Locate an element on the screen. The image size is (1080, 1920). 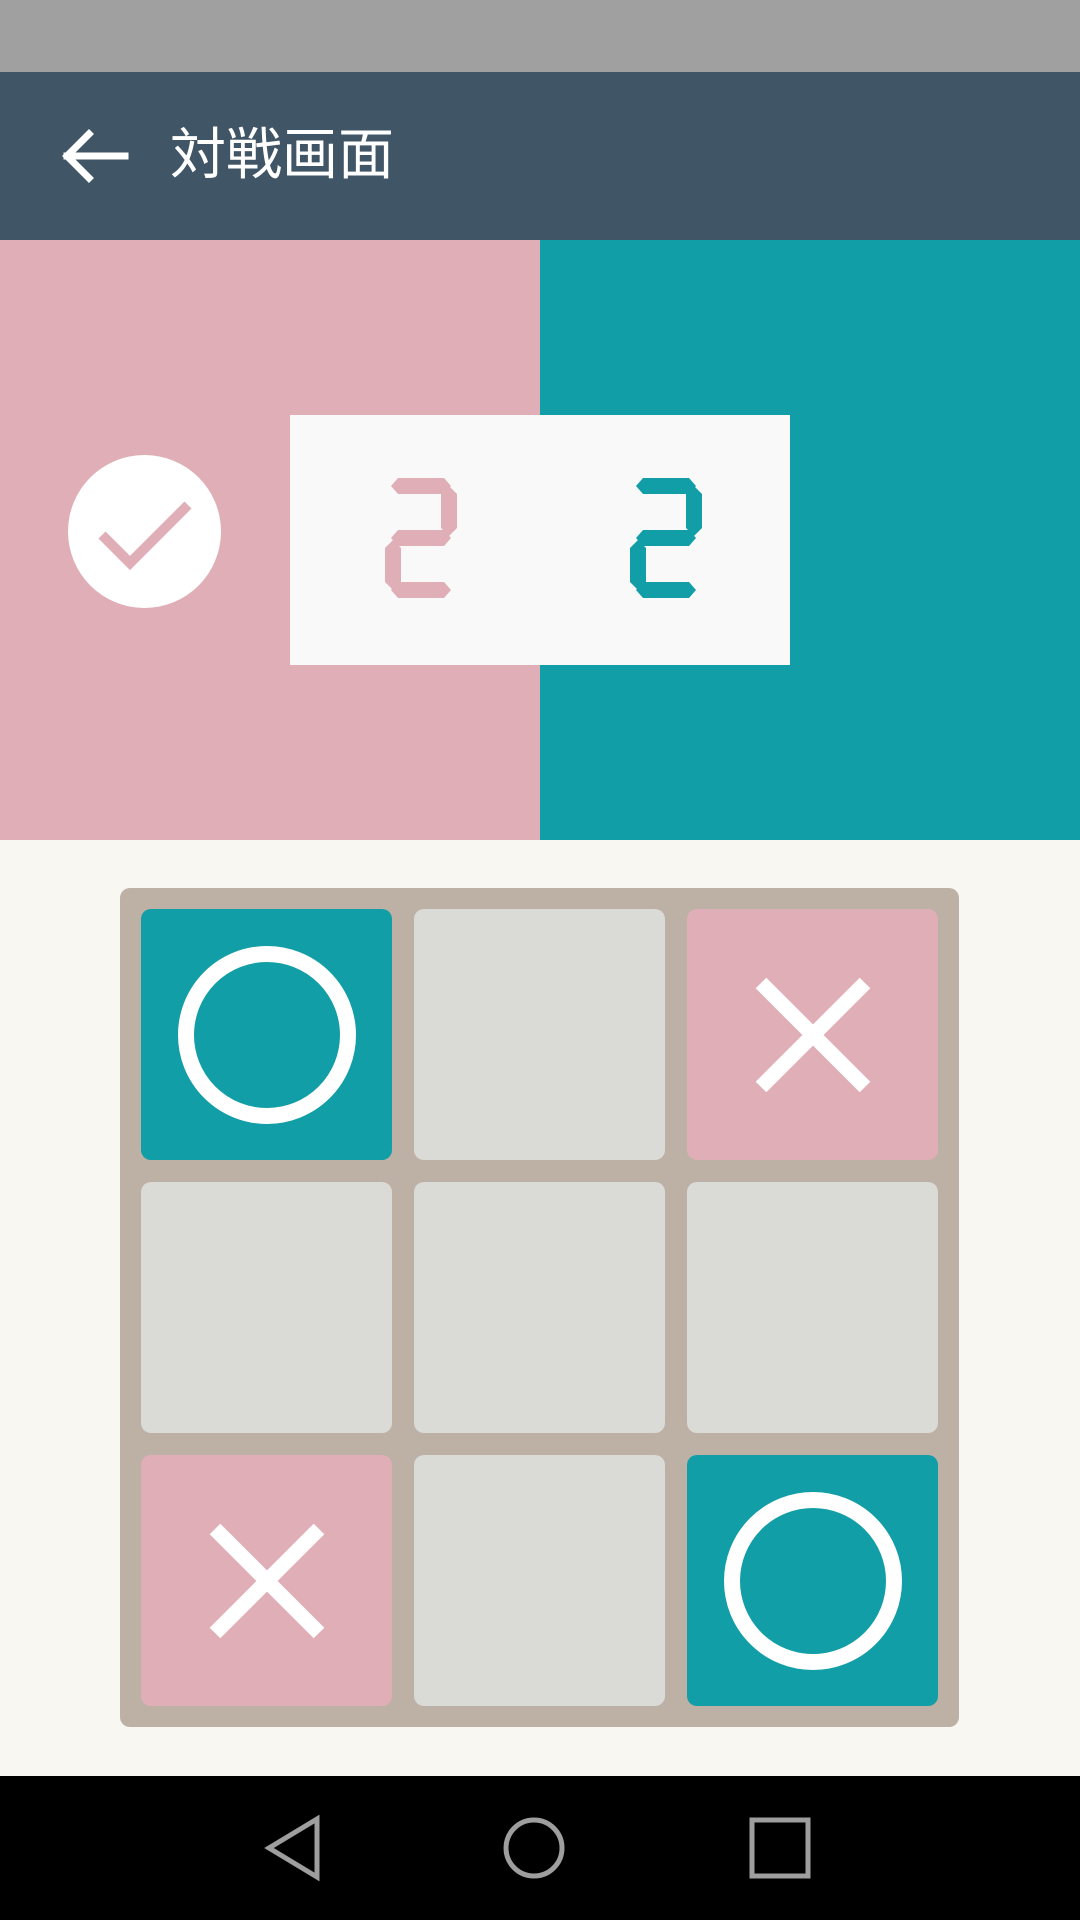
nav-home-button is located at coordinates (534, 1848).